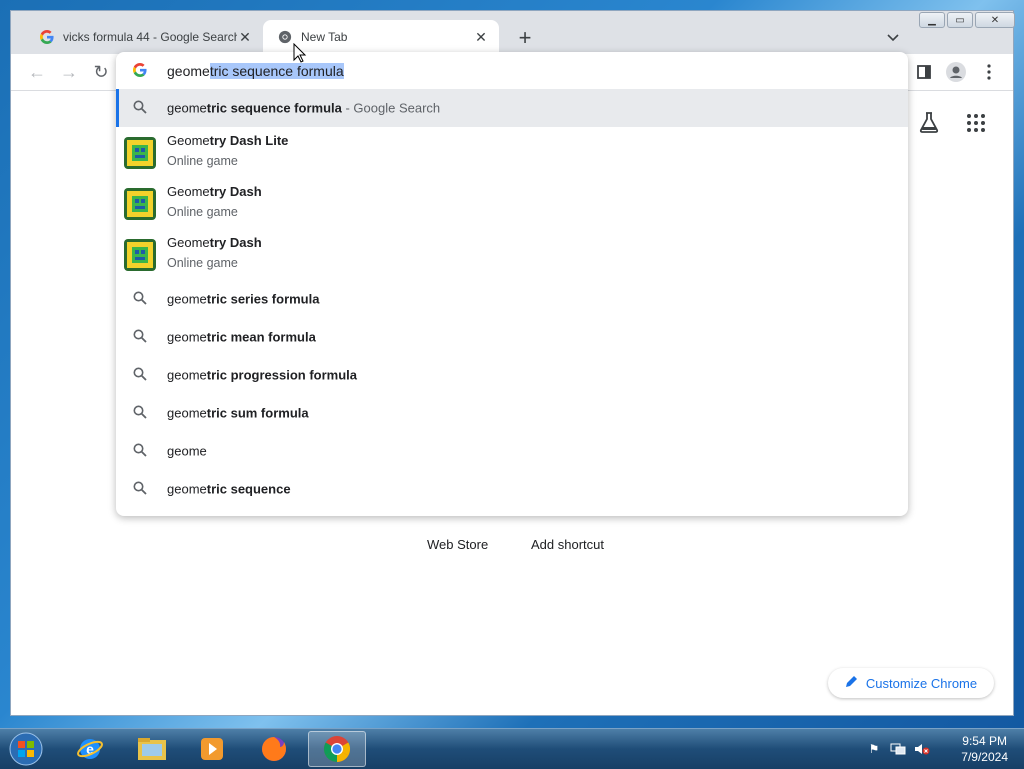  I want to click on suggestion-title: Geometry Dash Lite, so click(227, 140).